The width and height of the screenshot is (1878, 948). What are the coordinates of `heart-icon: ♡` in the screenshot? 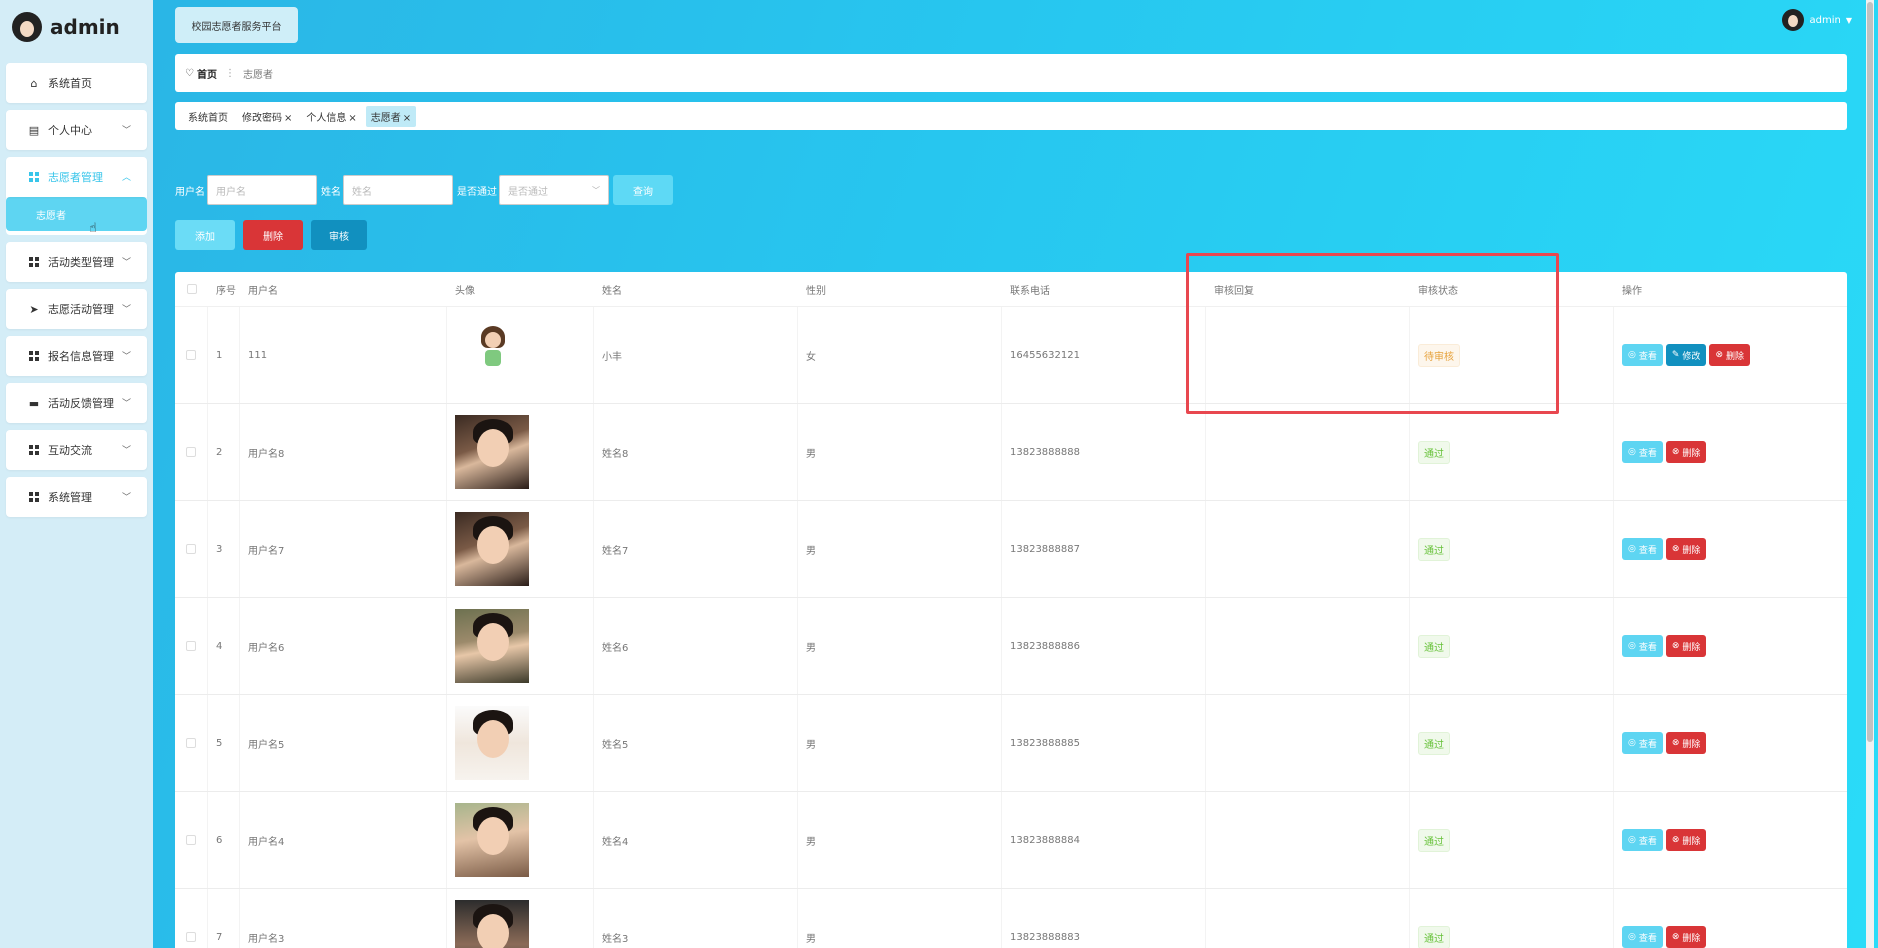 It's located at (189, 73).